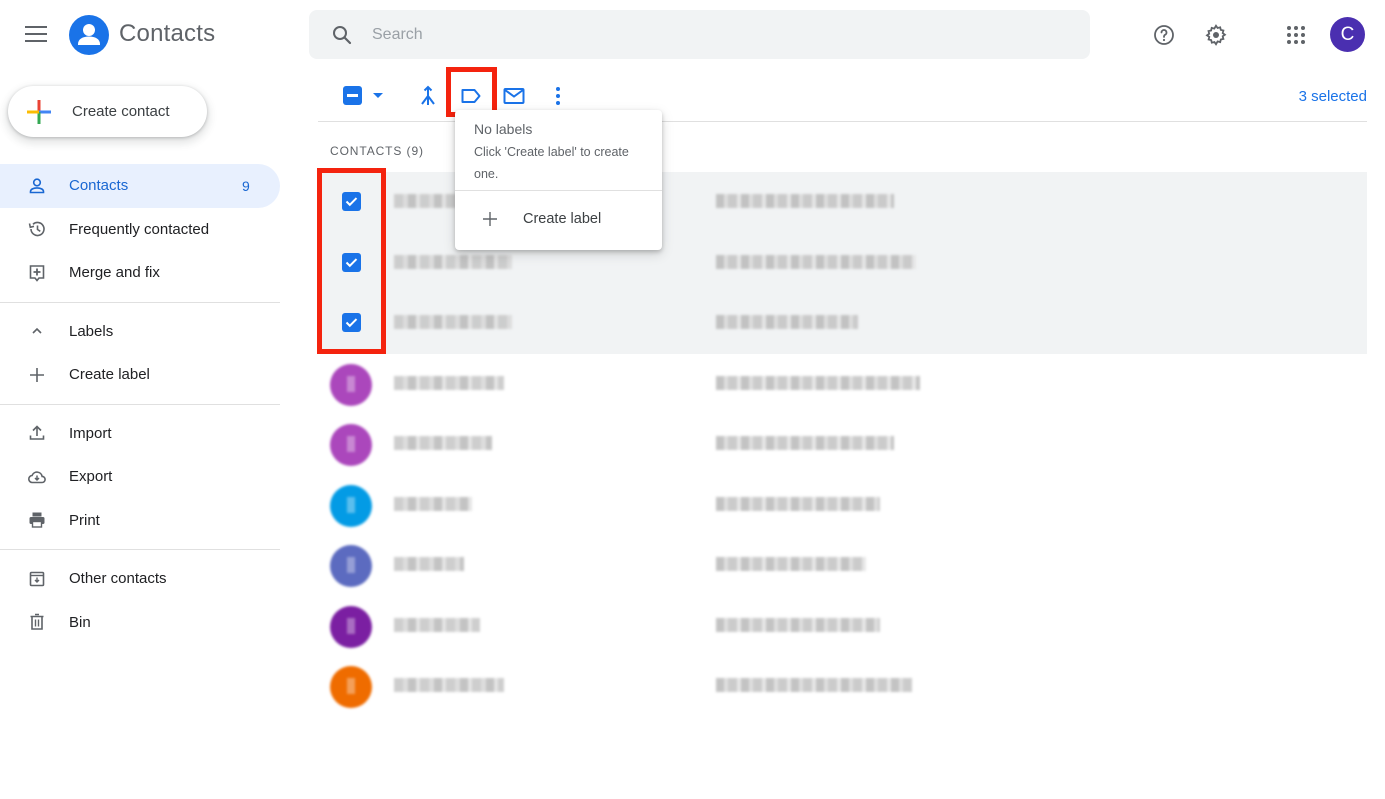 The width and height of the screenshot is (1385, 799). What do you see at coordinates (503, 129) in the screenshot?
I see `no-labels-title: No labels` at bounding box center [503, 129].